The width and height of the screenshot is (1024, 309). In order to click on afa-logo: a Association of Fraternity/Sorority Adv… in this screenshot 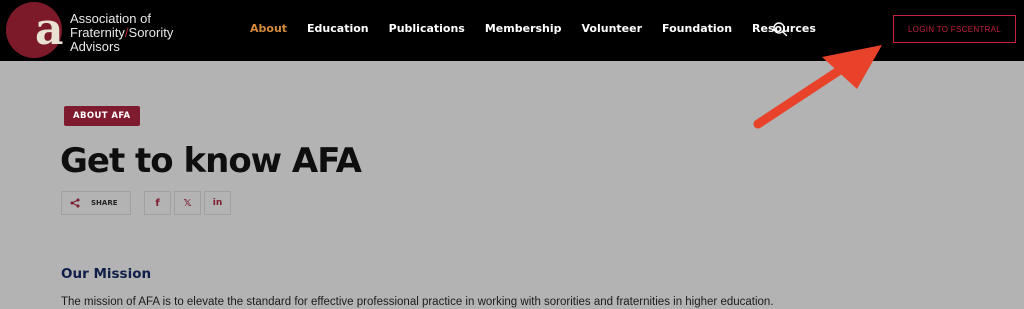, I will do `click(89, 30)`.